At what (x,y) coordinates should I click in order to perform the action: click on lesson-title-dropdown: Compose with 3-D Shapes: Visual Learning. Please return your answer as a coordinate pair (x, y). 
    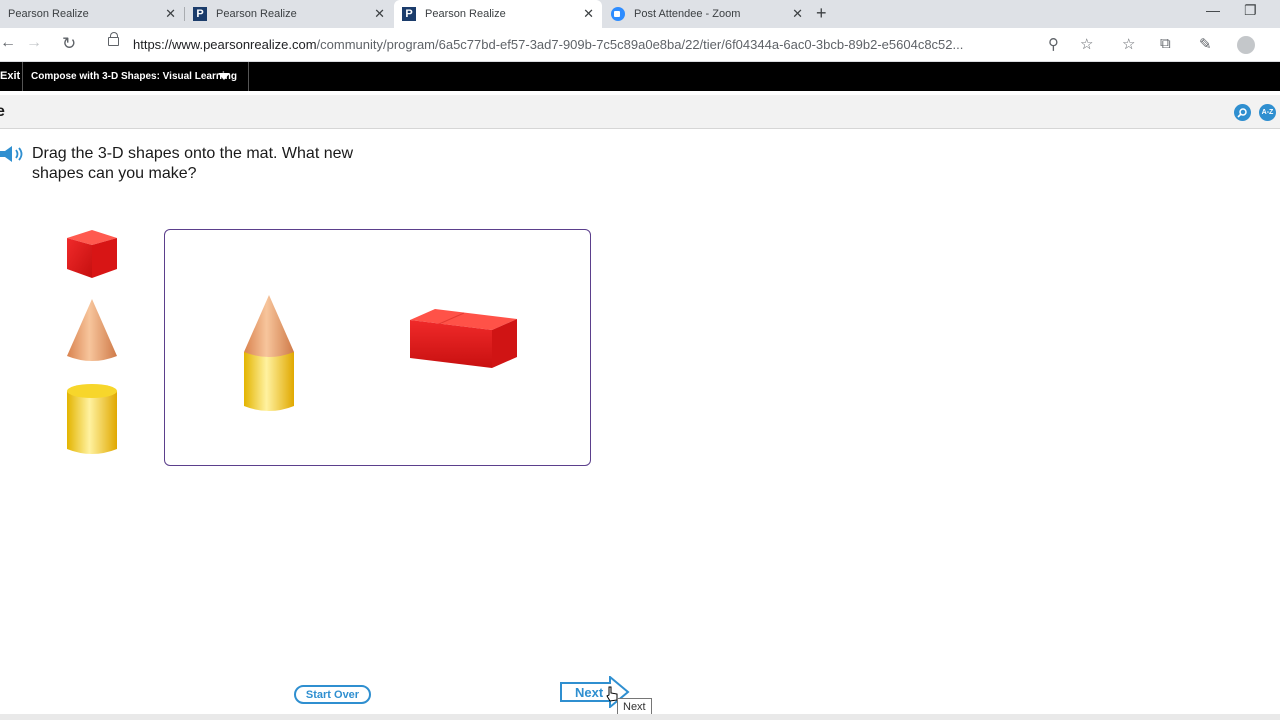
    Looking at the image, I should click on (134, 76).